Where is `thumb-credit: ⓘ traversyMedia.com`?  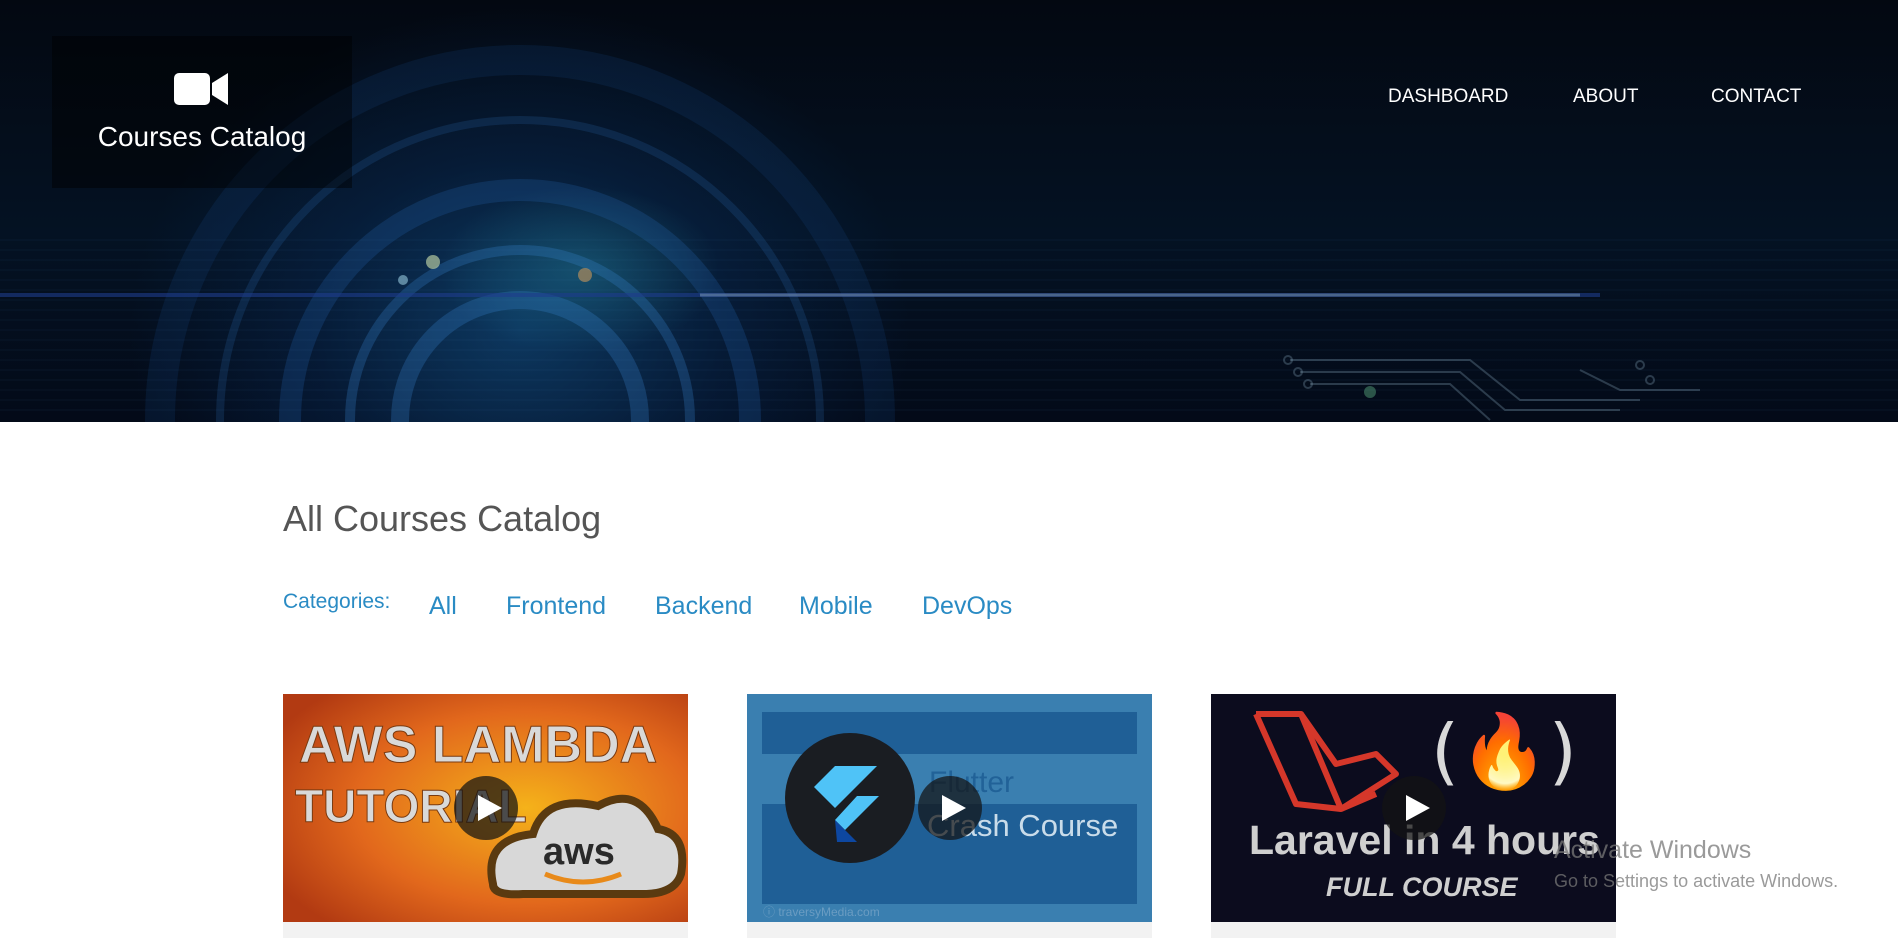
thumb-credit: ⓘ traversyMedia.com is located at coordinates (821, 912).